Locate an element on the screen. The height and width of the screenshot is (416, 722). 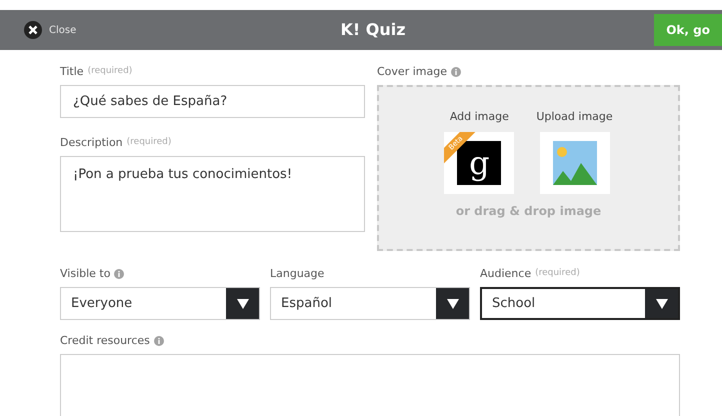
field-label: Language is located at coordinates (297, 274).